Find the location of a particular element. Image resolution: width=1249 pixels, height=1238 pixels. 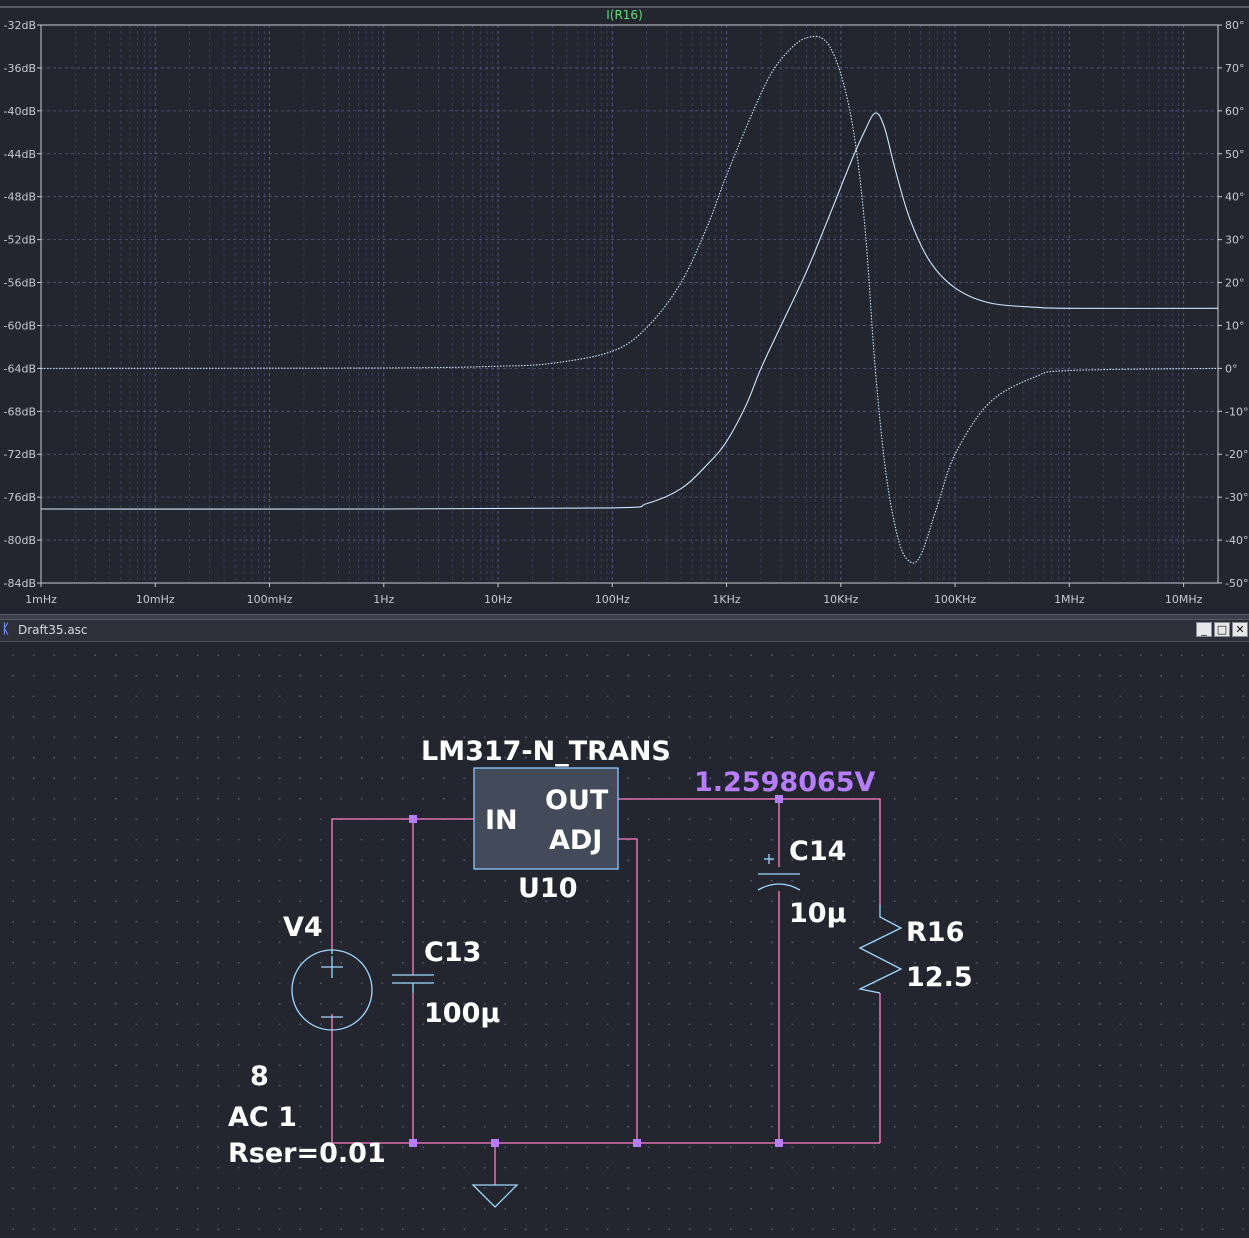

left-tick-label: -84dB is located at coordinates (20, 583).